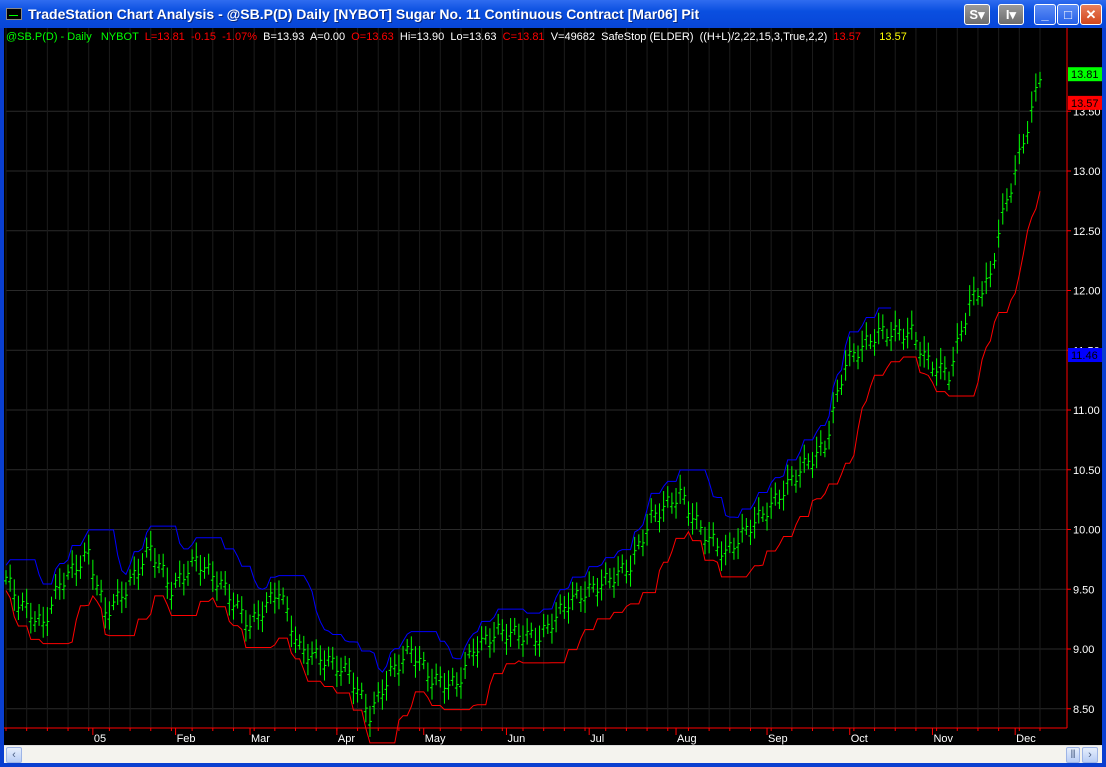 The width and height of the screenshot is (1106, 767). Describe the element at coordinates (1087, 531) in the screenshot. I see `price-tick-label: 10.00` at that location.